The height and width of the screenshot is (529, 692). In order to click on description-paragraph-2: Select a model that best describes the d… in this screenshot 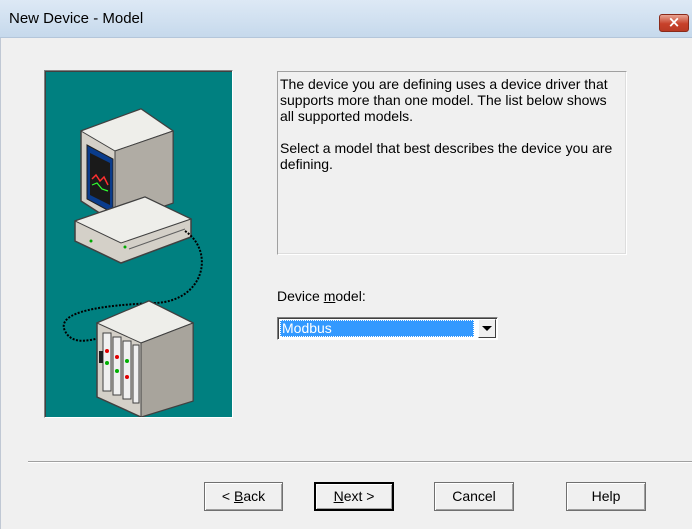, I will do `click(446, 156)`.